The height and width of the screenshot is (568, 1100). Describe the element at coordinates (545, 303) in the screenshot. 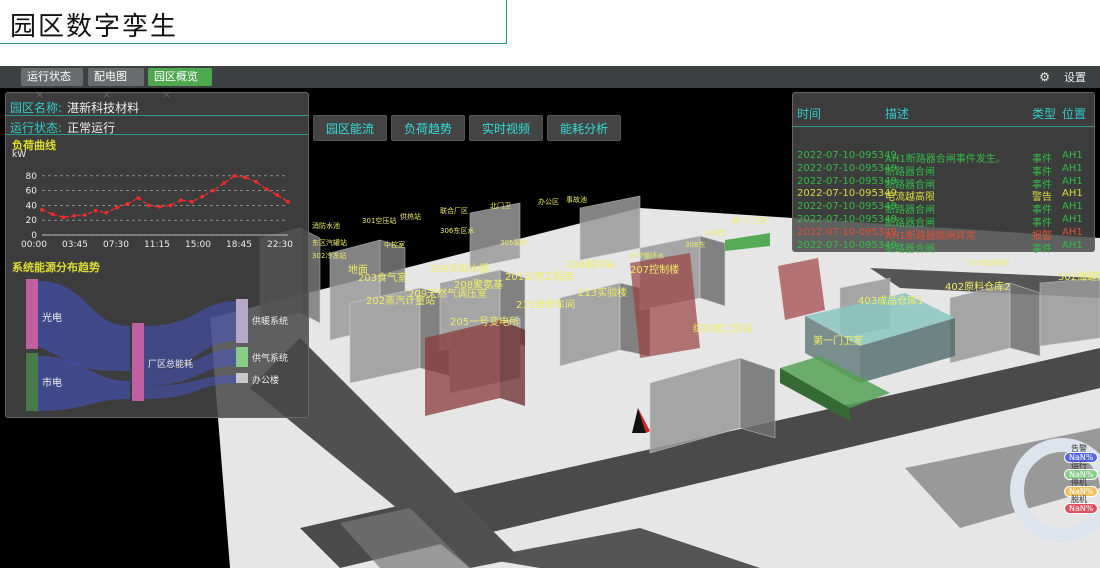

I see `building-label: 215维修车间` at that location.